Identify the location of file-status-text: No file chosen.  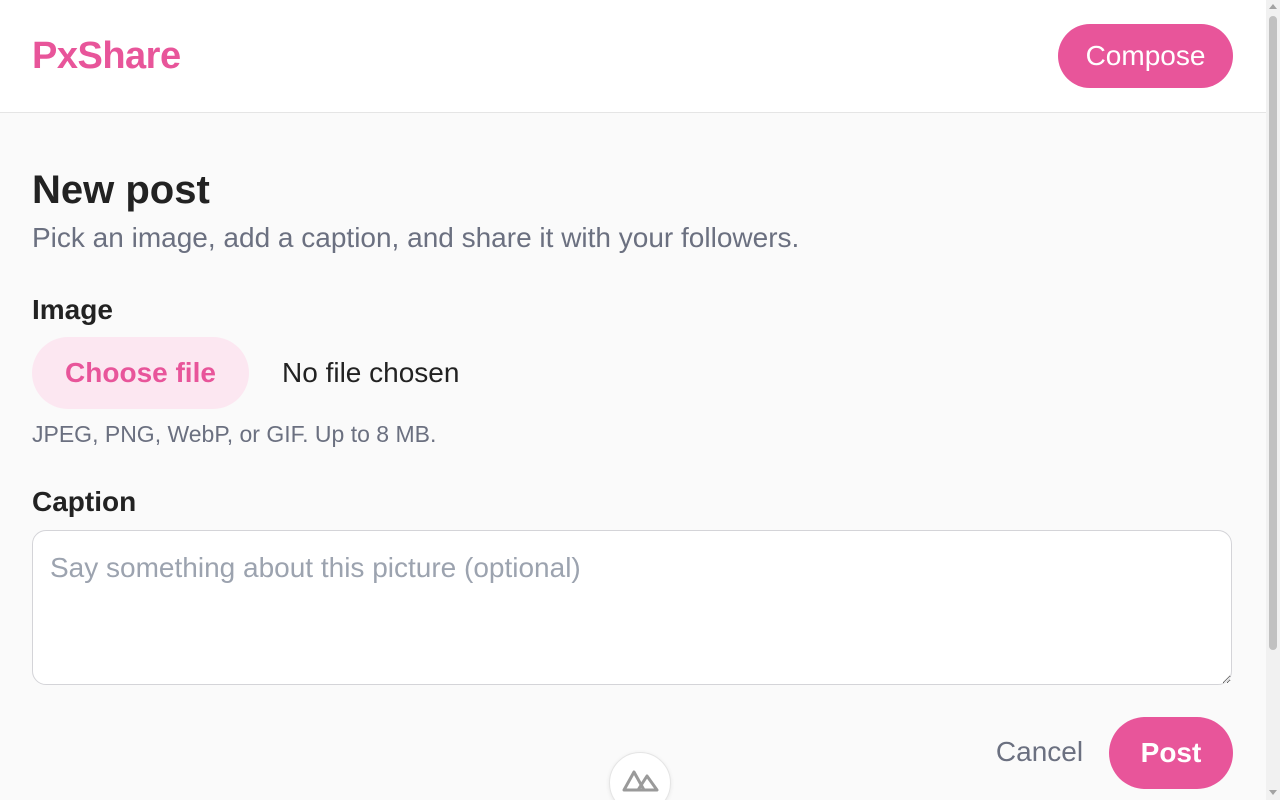
(371, 372).